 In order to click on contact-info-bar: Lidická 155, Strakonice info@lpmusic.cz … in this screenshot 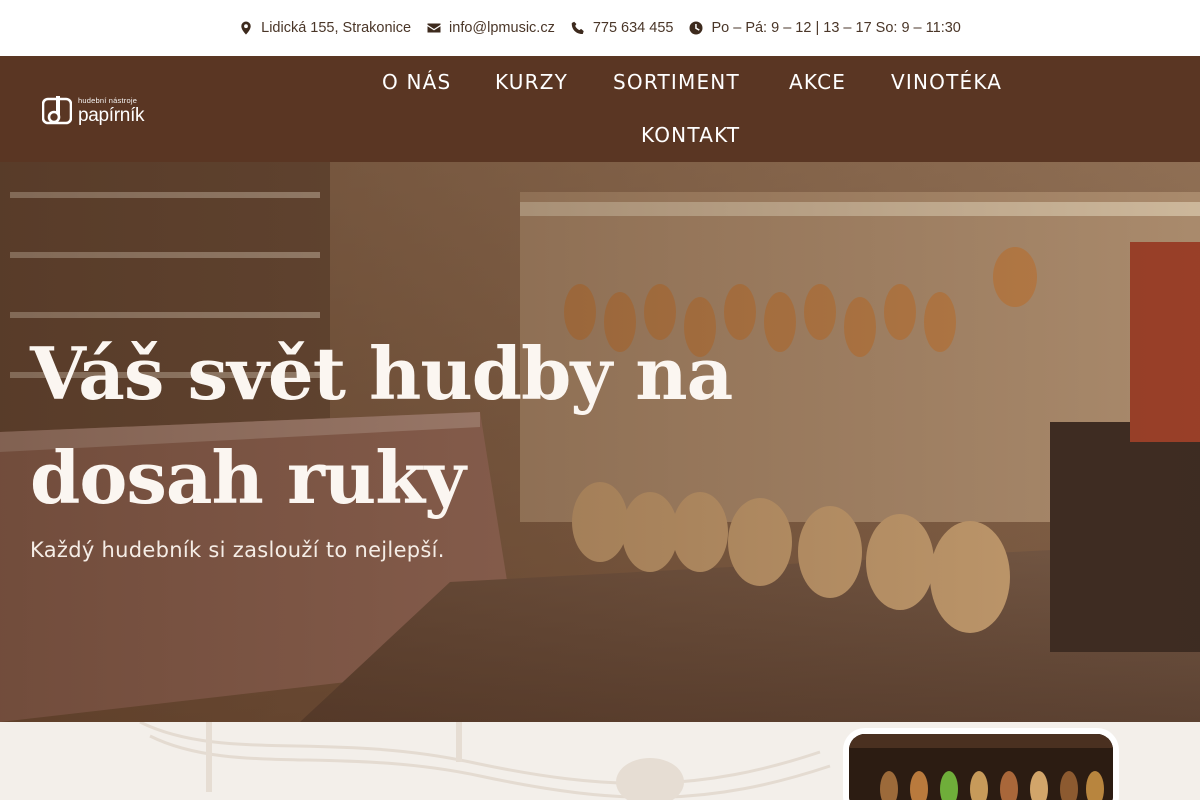, I will do `click(600, 28)`.